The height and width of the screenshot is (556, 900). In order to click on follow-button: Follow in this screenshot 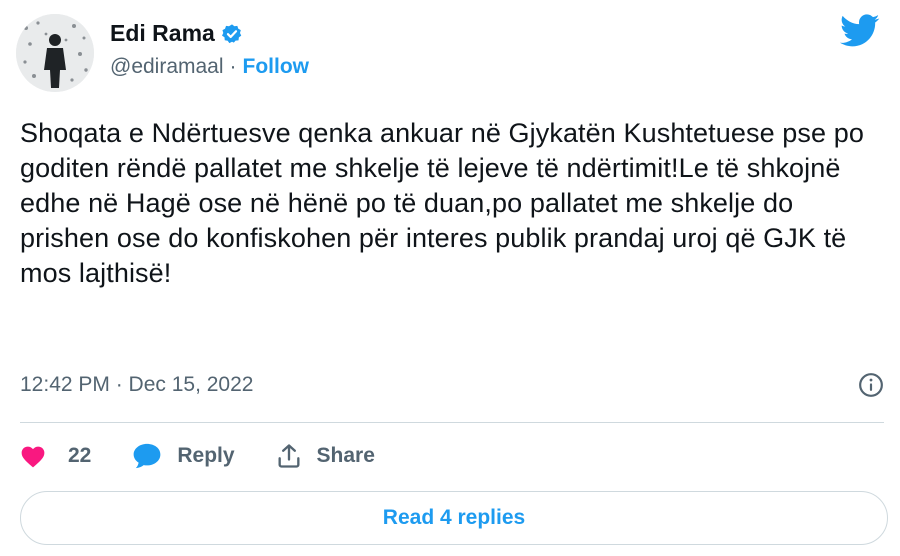, I will do `click(276, 67)`.